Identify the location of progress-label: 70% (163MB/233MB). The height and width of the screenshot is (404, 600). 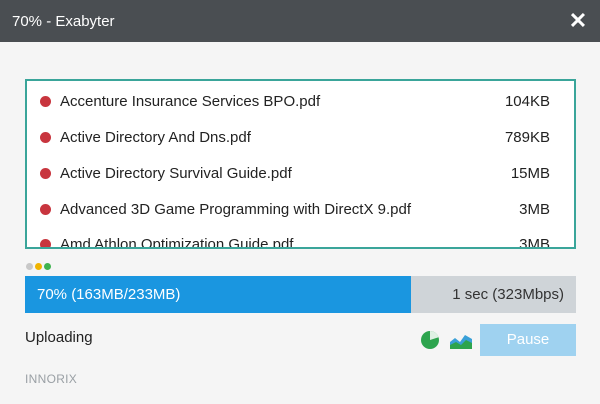
(109, 294).